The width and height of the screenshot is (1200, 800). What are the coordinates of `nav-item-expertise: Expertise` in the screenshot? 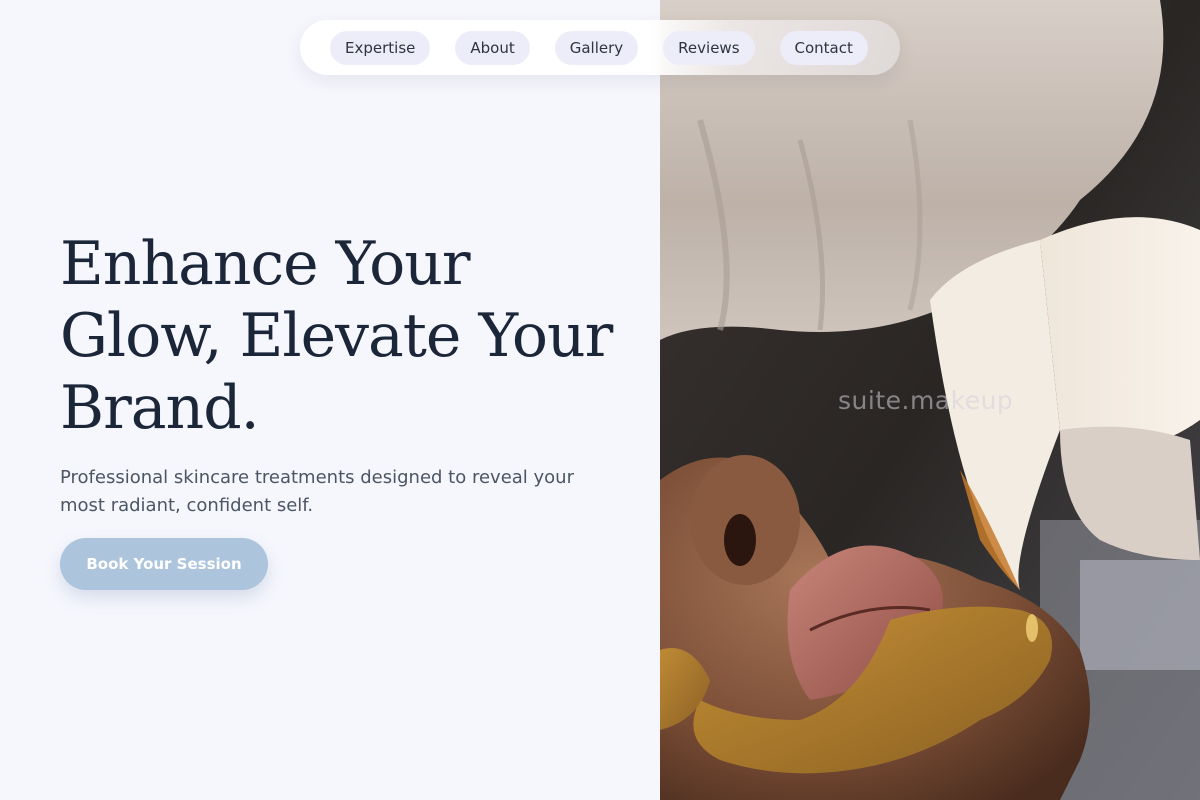 It's located at (380, 47).